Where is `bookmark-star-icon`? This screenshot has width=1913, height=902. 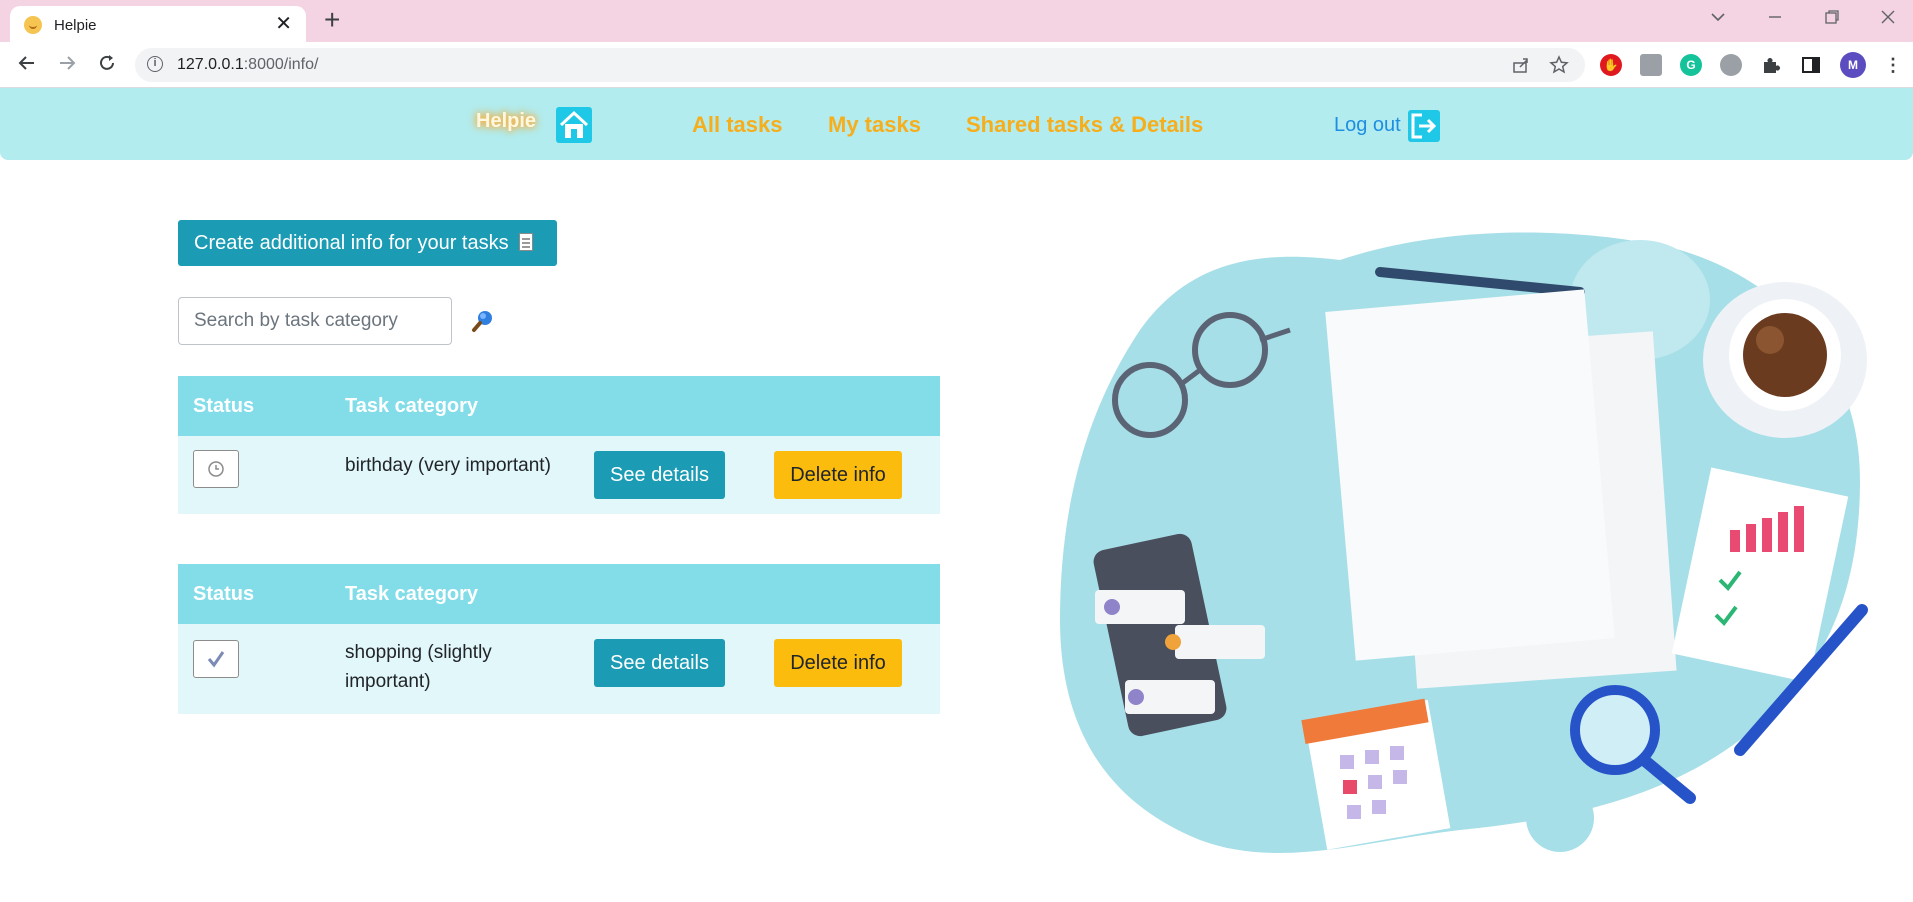
bookmark-star-icon is located at coordinates (1559, 67).